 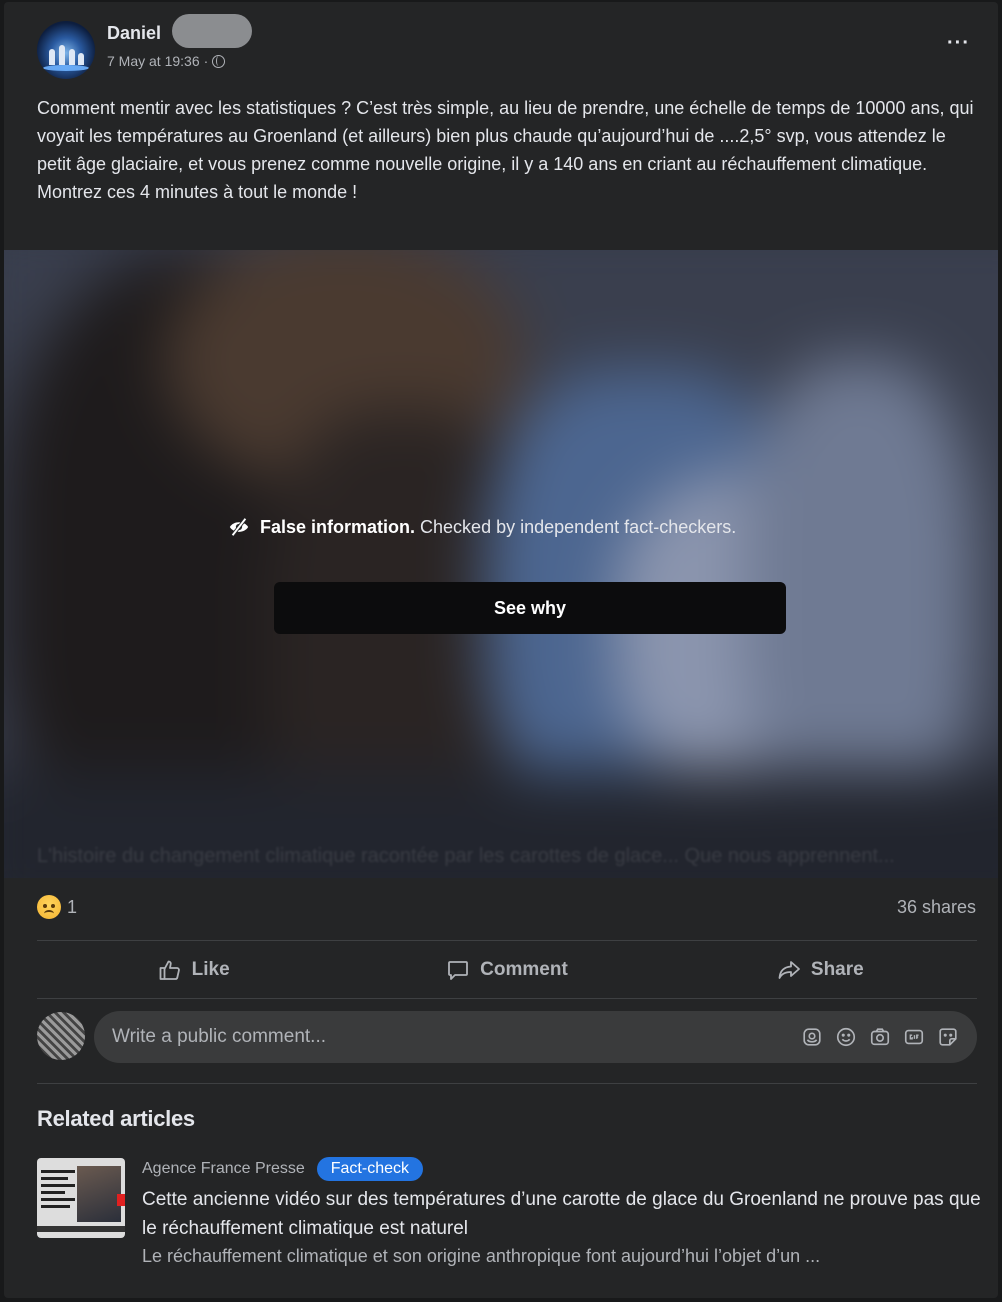 What do you see at coordinates (223, 1169) in the screenshot?
I see `source-name: Agence France Presse` at bounding box center [223, 1169].